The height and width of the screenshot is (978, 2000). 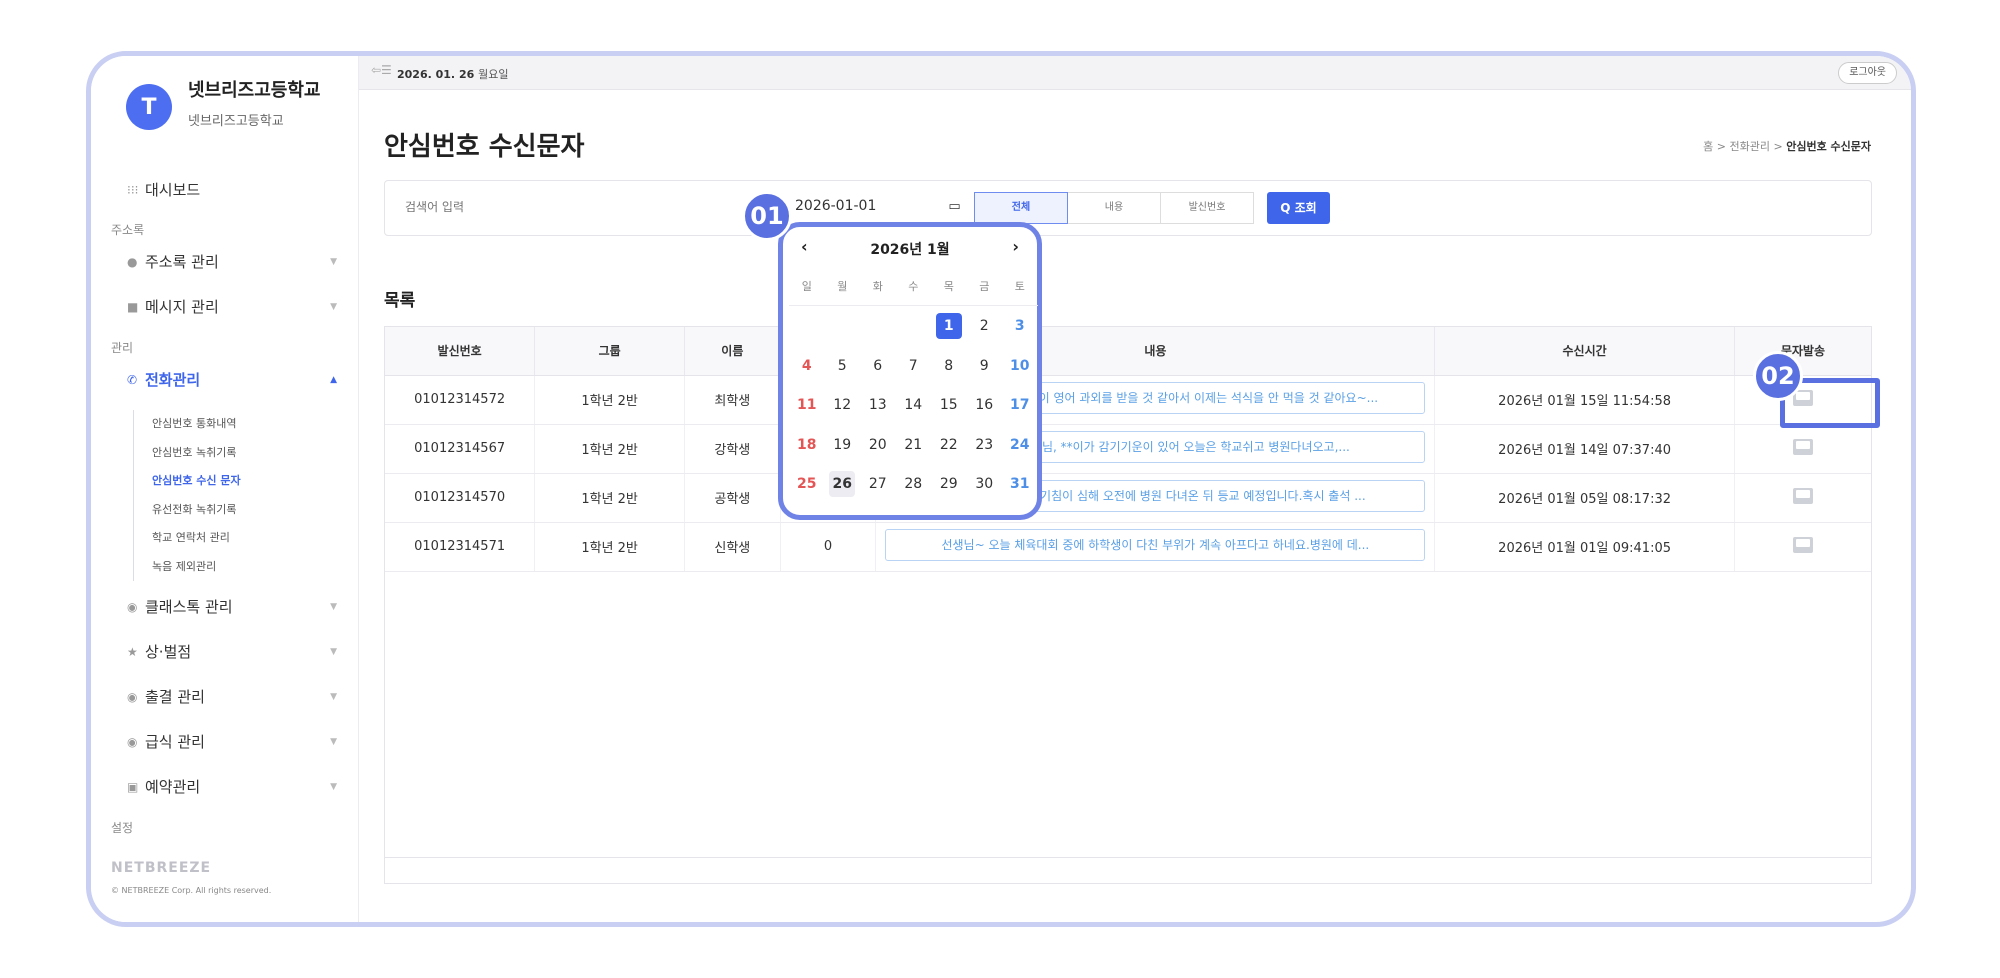 What do you see at coordinates (196, 510) in the screenshot?
I see `submenu-landline-recording: 유선전화 녹취기록` at bounding box center [196, 510].